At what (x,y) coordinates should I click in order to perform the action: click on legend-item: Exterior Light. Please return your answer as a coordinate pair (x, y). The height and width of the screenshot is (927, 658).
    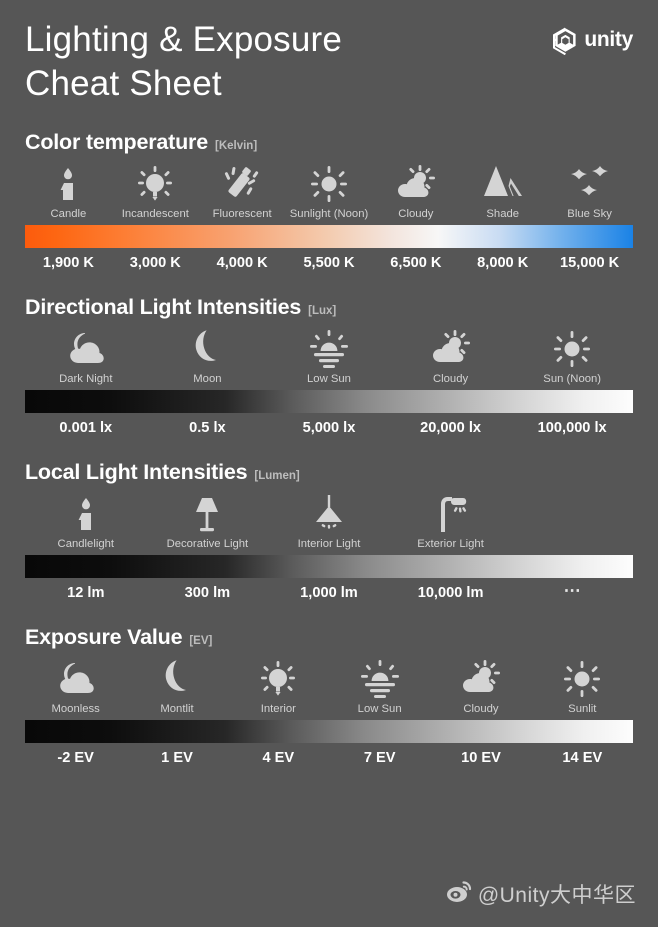
    Looking at the image, I should click on (451, 521).